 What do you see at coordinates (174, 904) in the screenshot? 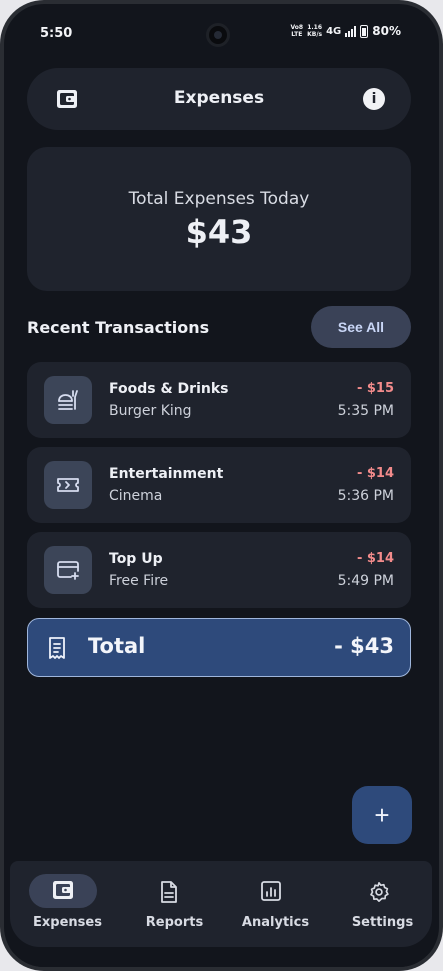
I see `nav-reports: Reports` at bounding box center [174, 904].